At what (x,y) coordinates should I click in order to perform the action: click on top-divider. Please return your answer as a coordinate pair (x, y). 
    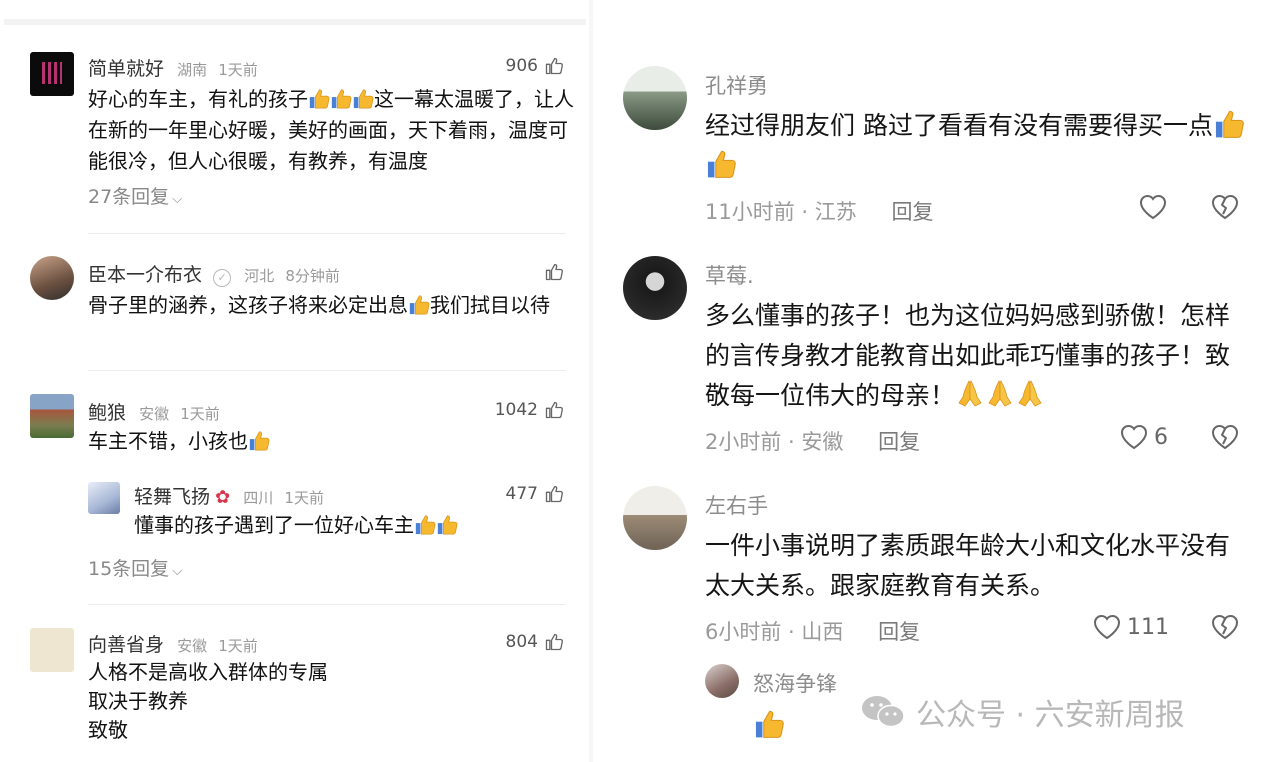
    Looking at the image, I should click on (295, 22).